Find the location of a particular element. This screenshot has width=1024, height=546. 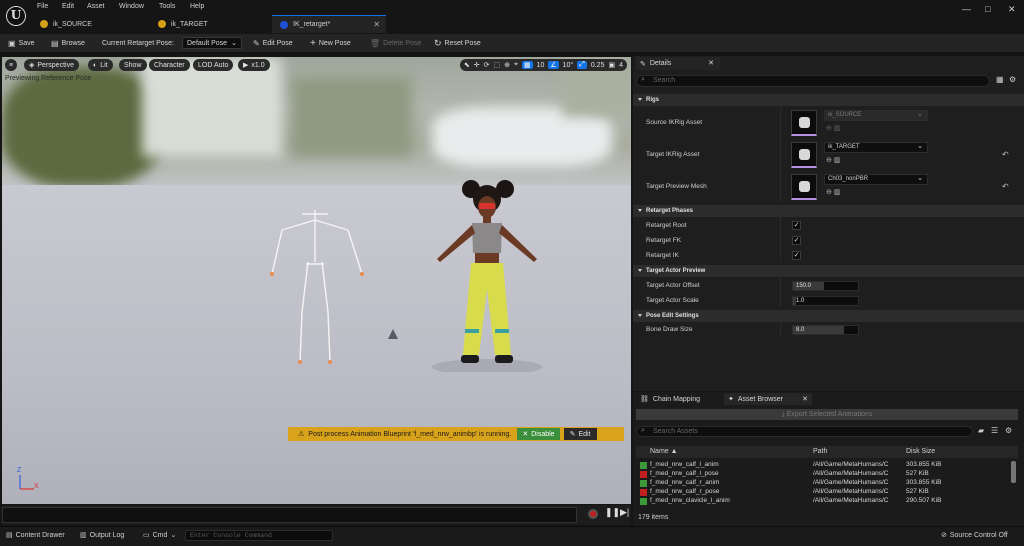

target-character is located at coordinates (487, 274).